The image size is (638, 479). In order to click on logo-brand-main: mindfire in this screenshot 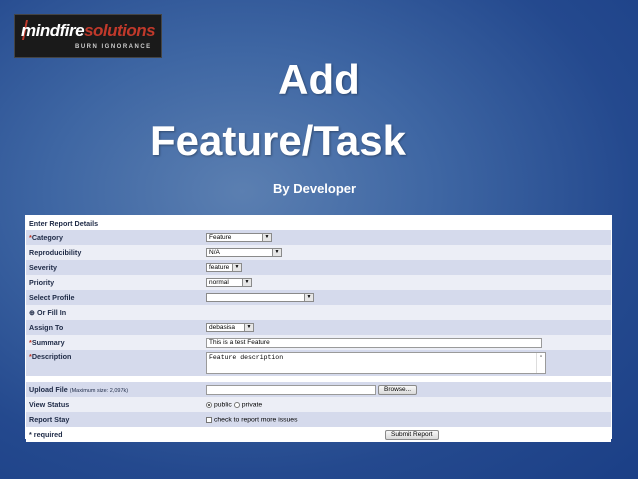, I will do `click(53, 30)`.